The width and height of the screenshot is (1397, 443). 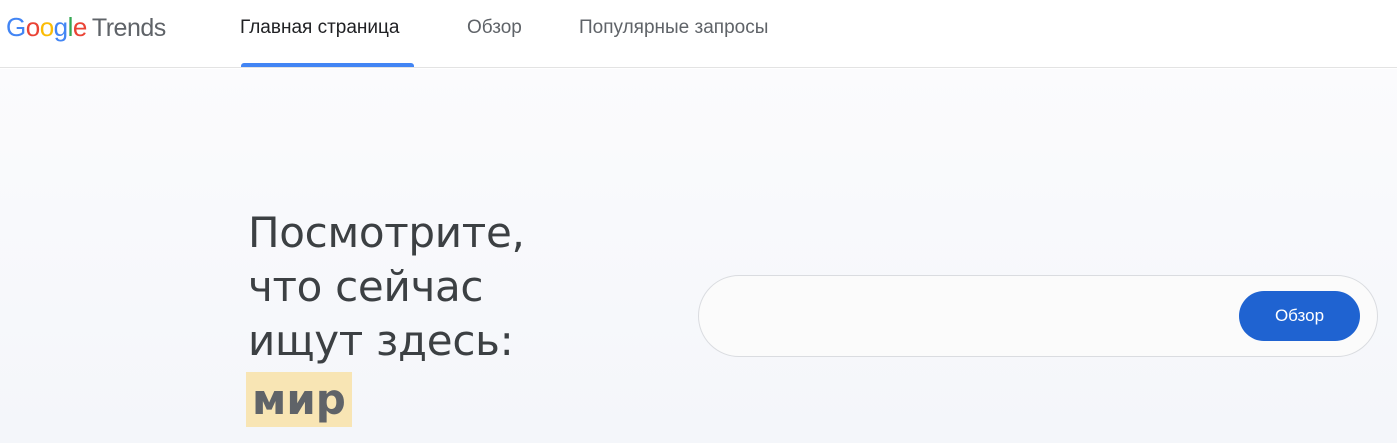 I want to click on logo-product-name: Trends, so click(x=128, y=28).